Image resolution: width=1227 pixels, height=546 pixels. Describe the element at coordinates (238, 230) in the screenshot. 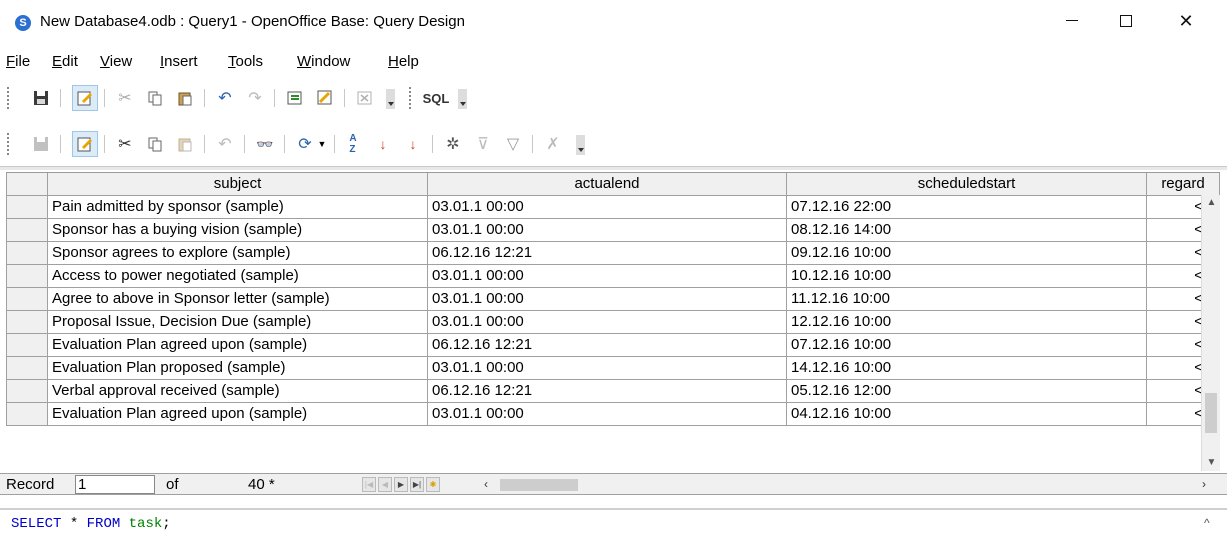

I see `cell-subject: Sponsor has a buying vision (sample)` at that location.